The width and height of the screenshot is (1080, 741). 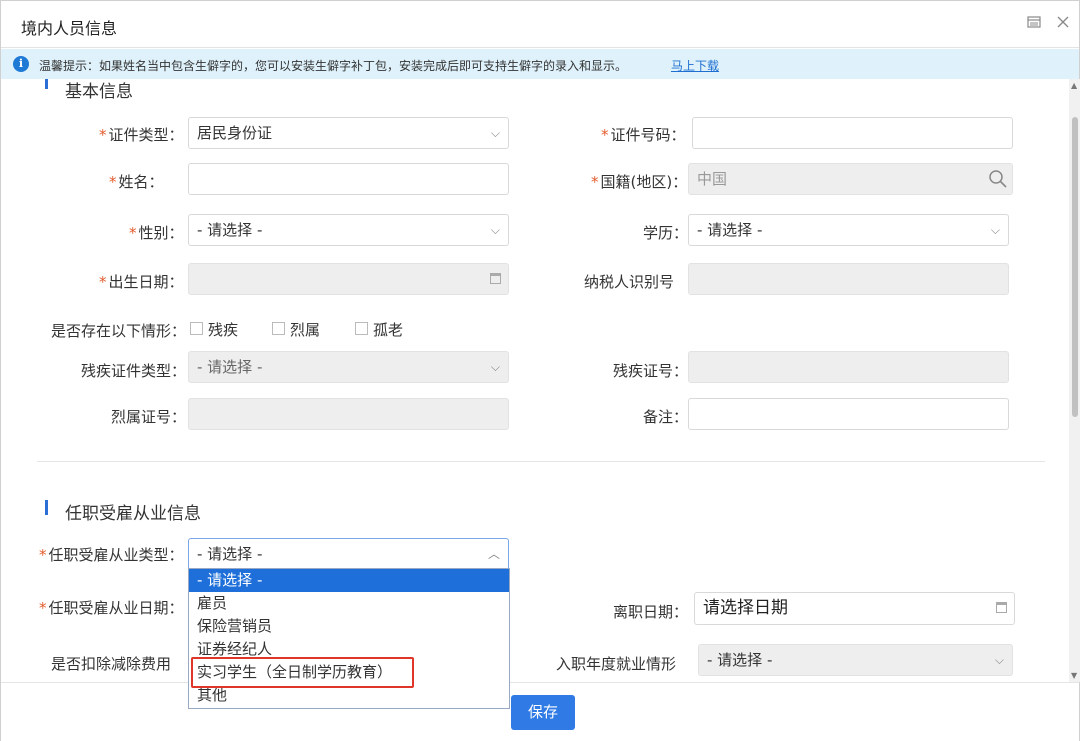 What do you see at coordinates (651, 371) in the screenshot?
I see `disability-cert-no-label: 残疾证号：` at bounding box center [651, 371].